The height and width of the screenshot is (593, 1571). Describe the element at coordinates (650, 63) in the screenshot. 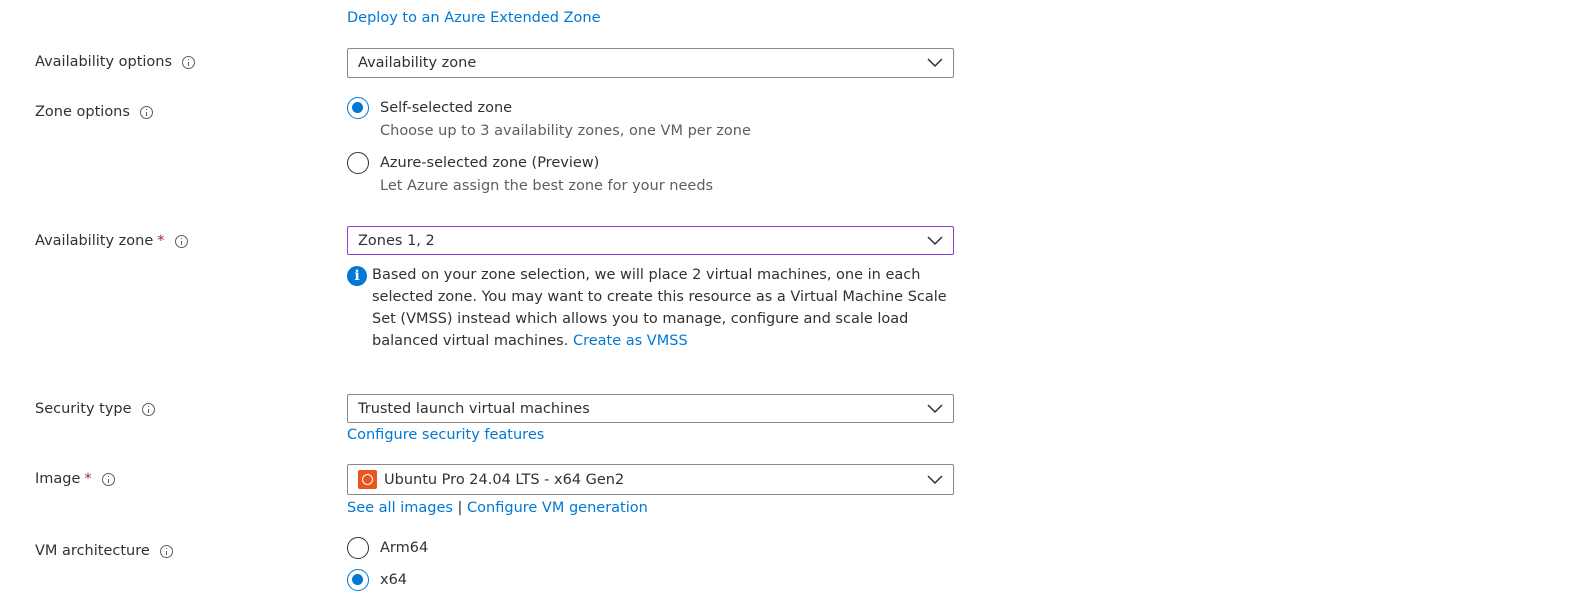

I see `availability-options-dropdown: Availability zone` at that location.